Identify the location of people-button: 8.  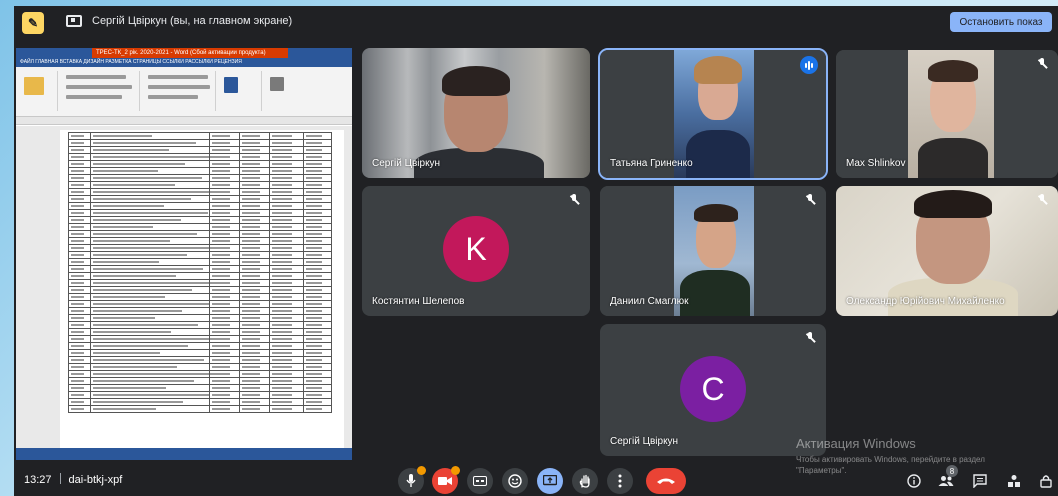
(947, 478).